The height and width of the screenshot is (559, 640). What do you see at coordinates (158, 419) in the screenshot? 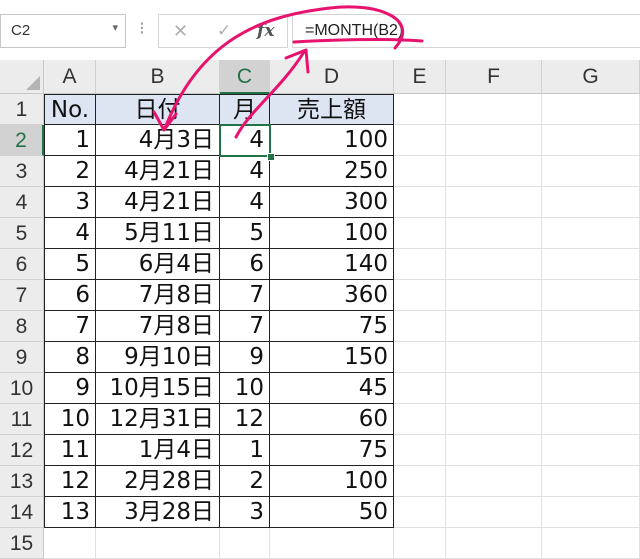
I see `cell-b11: 12月31日` at bounding box center [158, 419].